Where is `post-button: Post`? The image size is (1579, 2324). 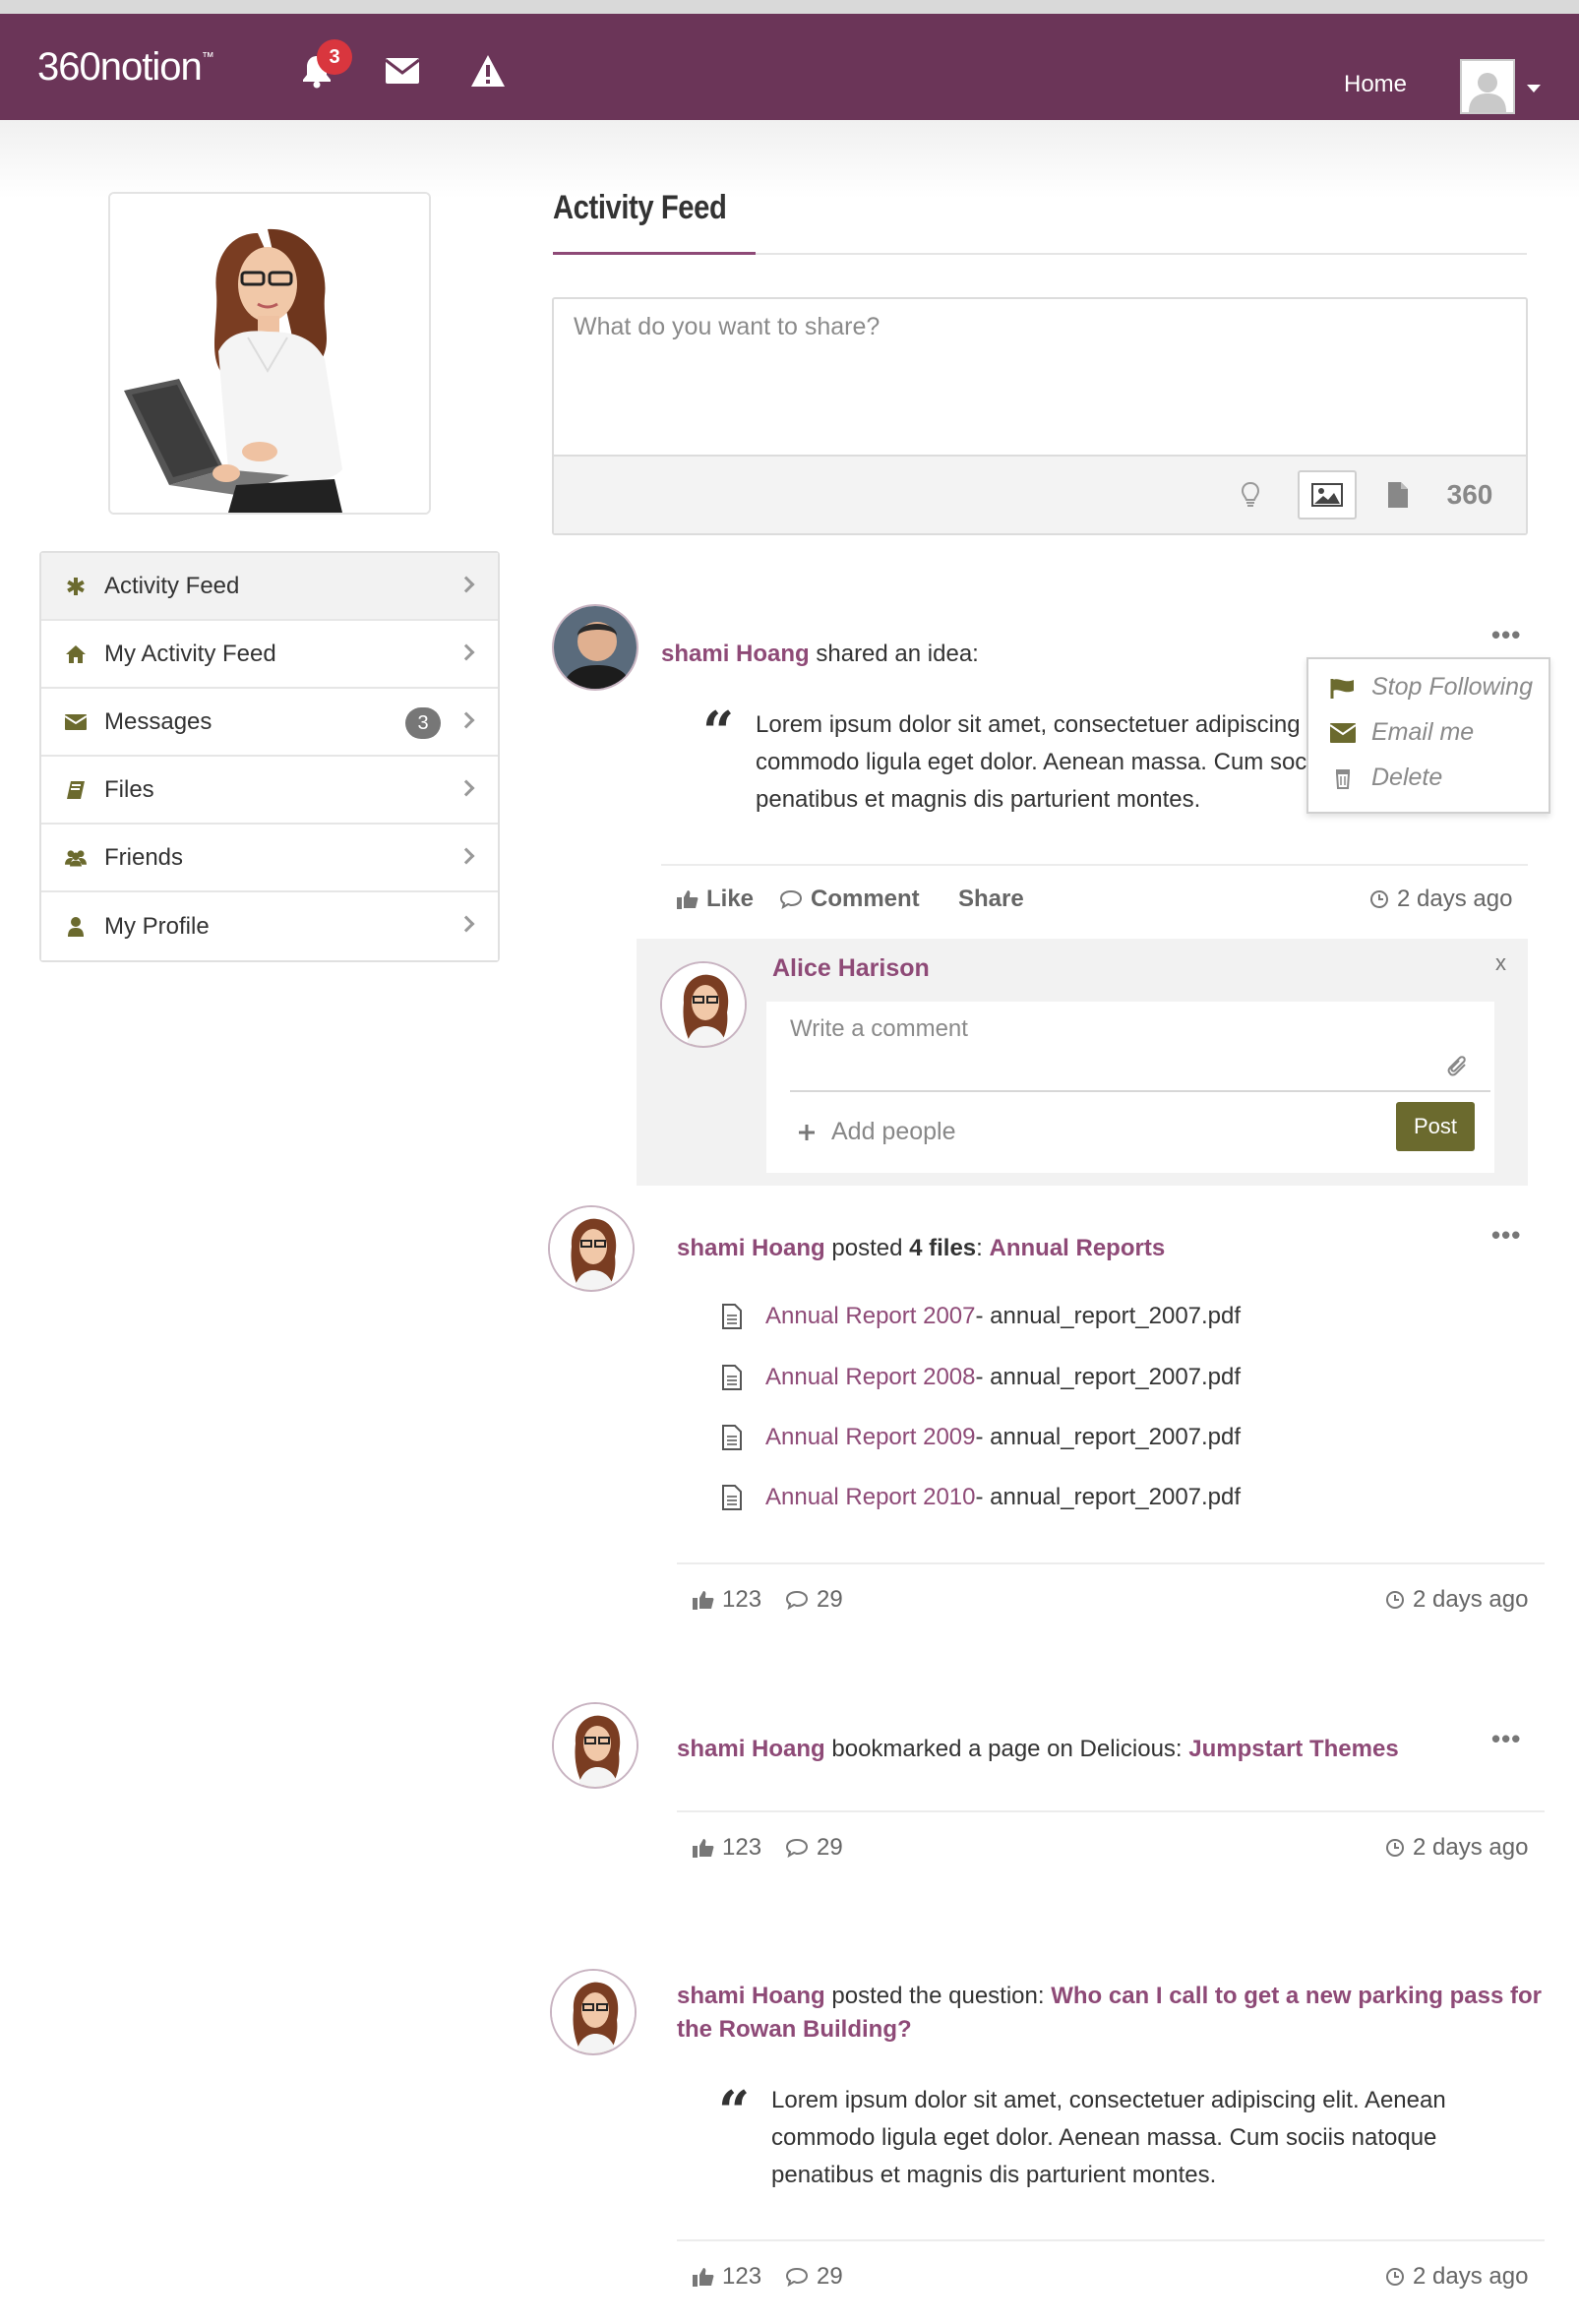 post-button: Post is located at coordinates (1435, 1126).